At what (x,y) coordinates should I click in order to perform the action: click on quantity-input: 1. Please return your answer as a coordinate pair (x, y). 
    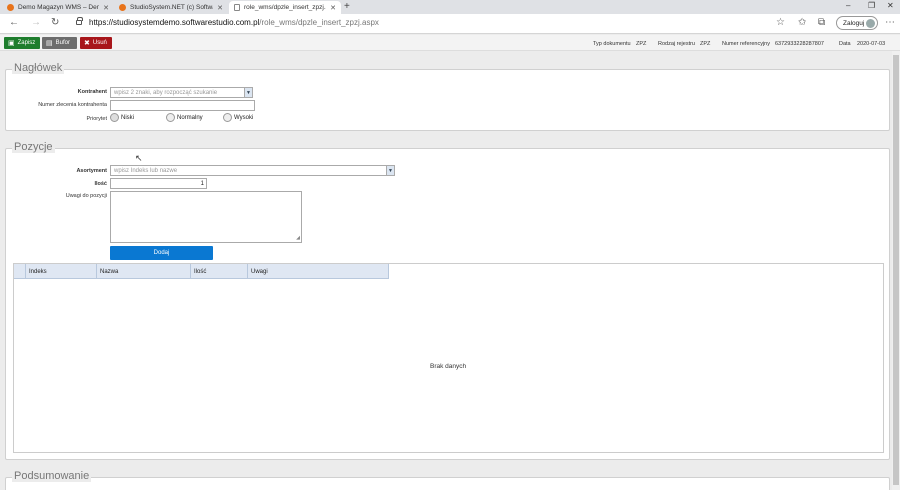
    Looking at the image, I should click on (158, 183).